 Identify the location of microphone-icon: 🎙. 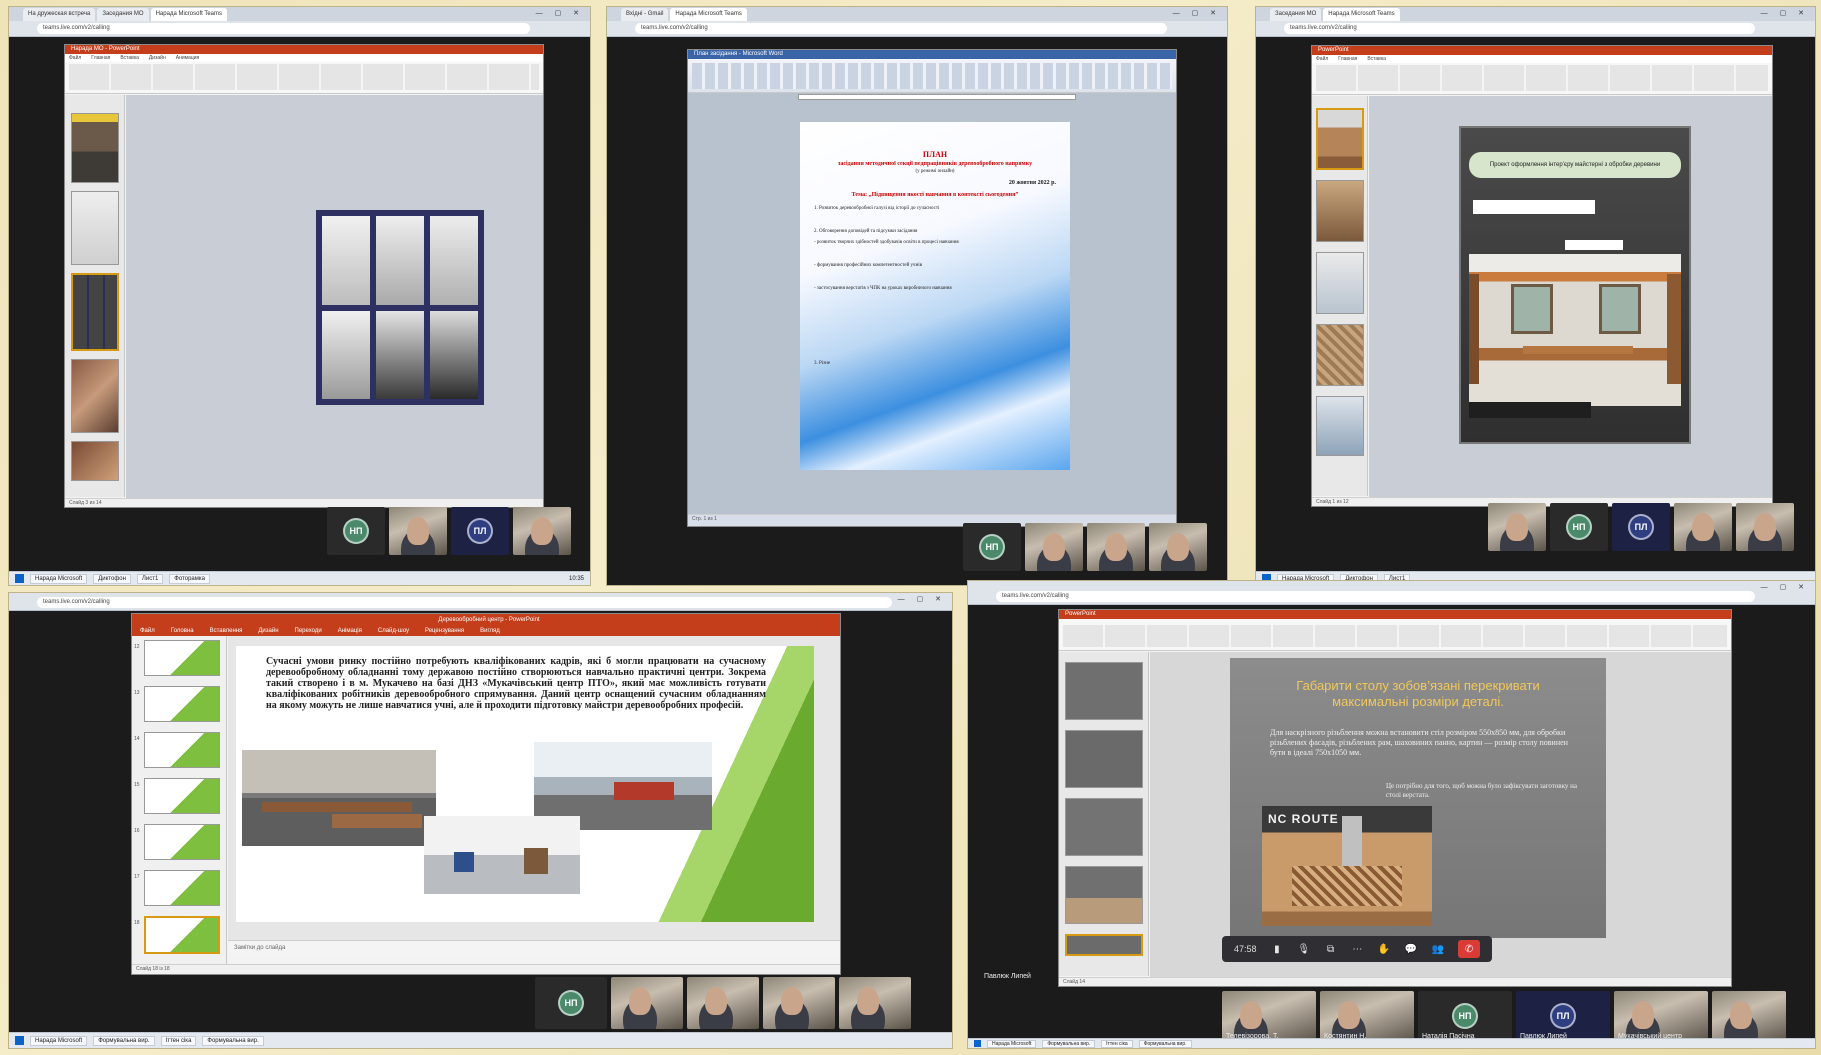
(1303, 949).